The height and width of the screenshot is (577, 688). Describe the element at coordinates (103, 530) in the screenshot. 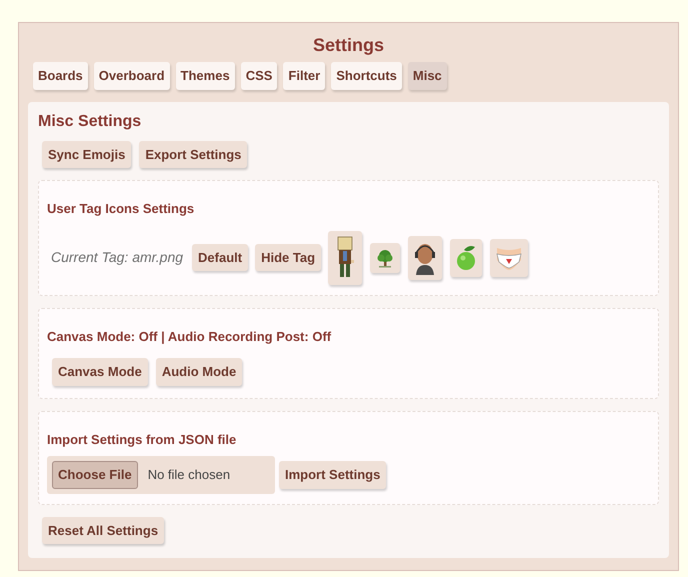

I see `reset-button: Reset All Settings` at that location.